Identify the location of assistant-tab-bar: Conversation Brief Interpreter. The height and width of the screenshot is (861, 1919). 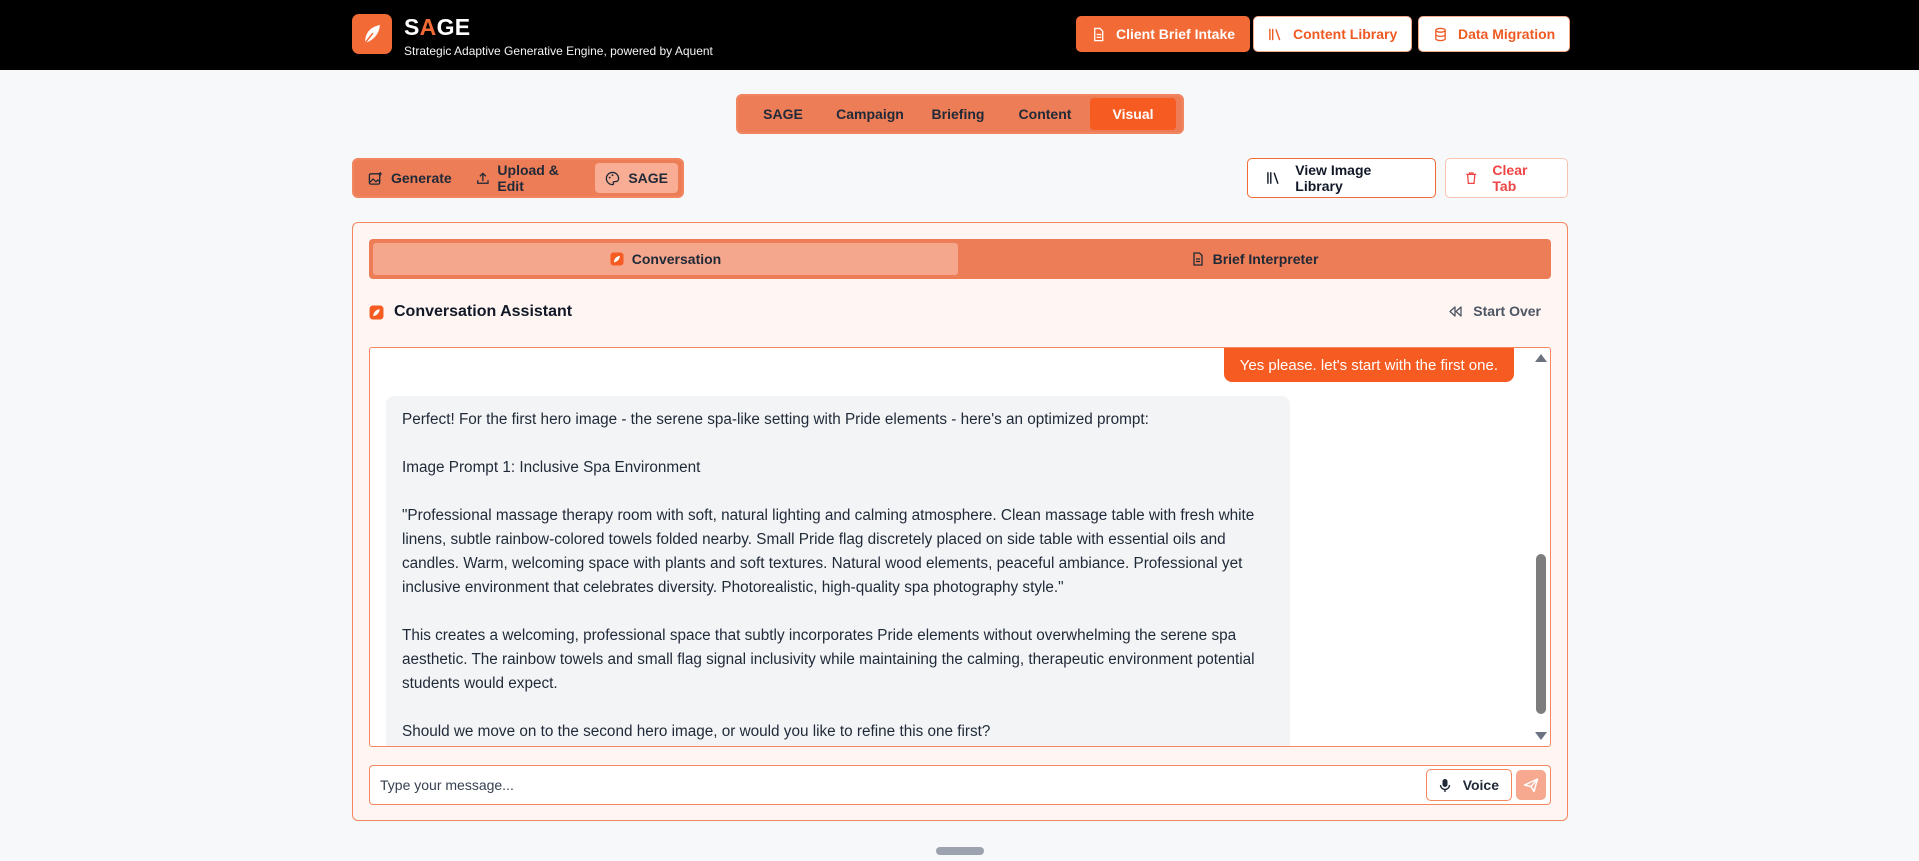
(960, 259).